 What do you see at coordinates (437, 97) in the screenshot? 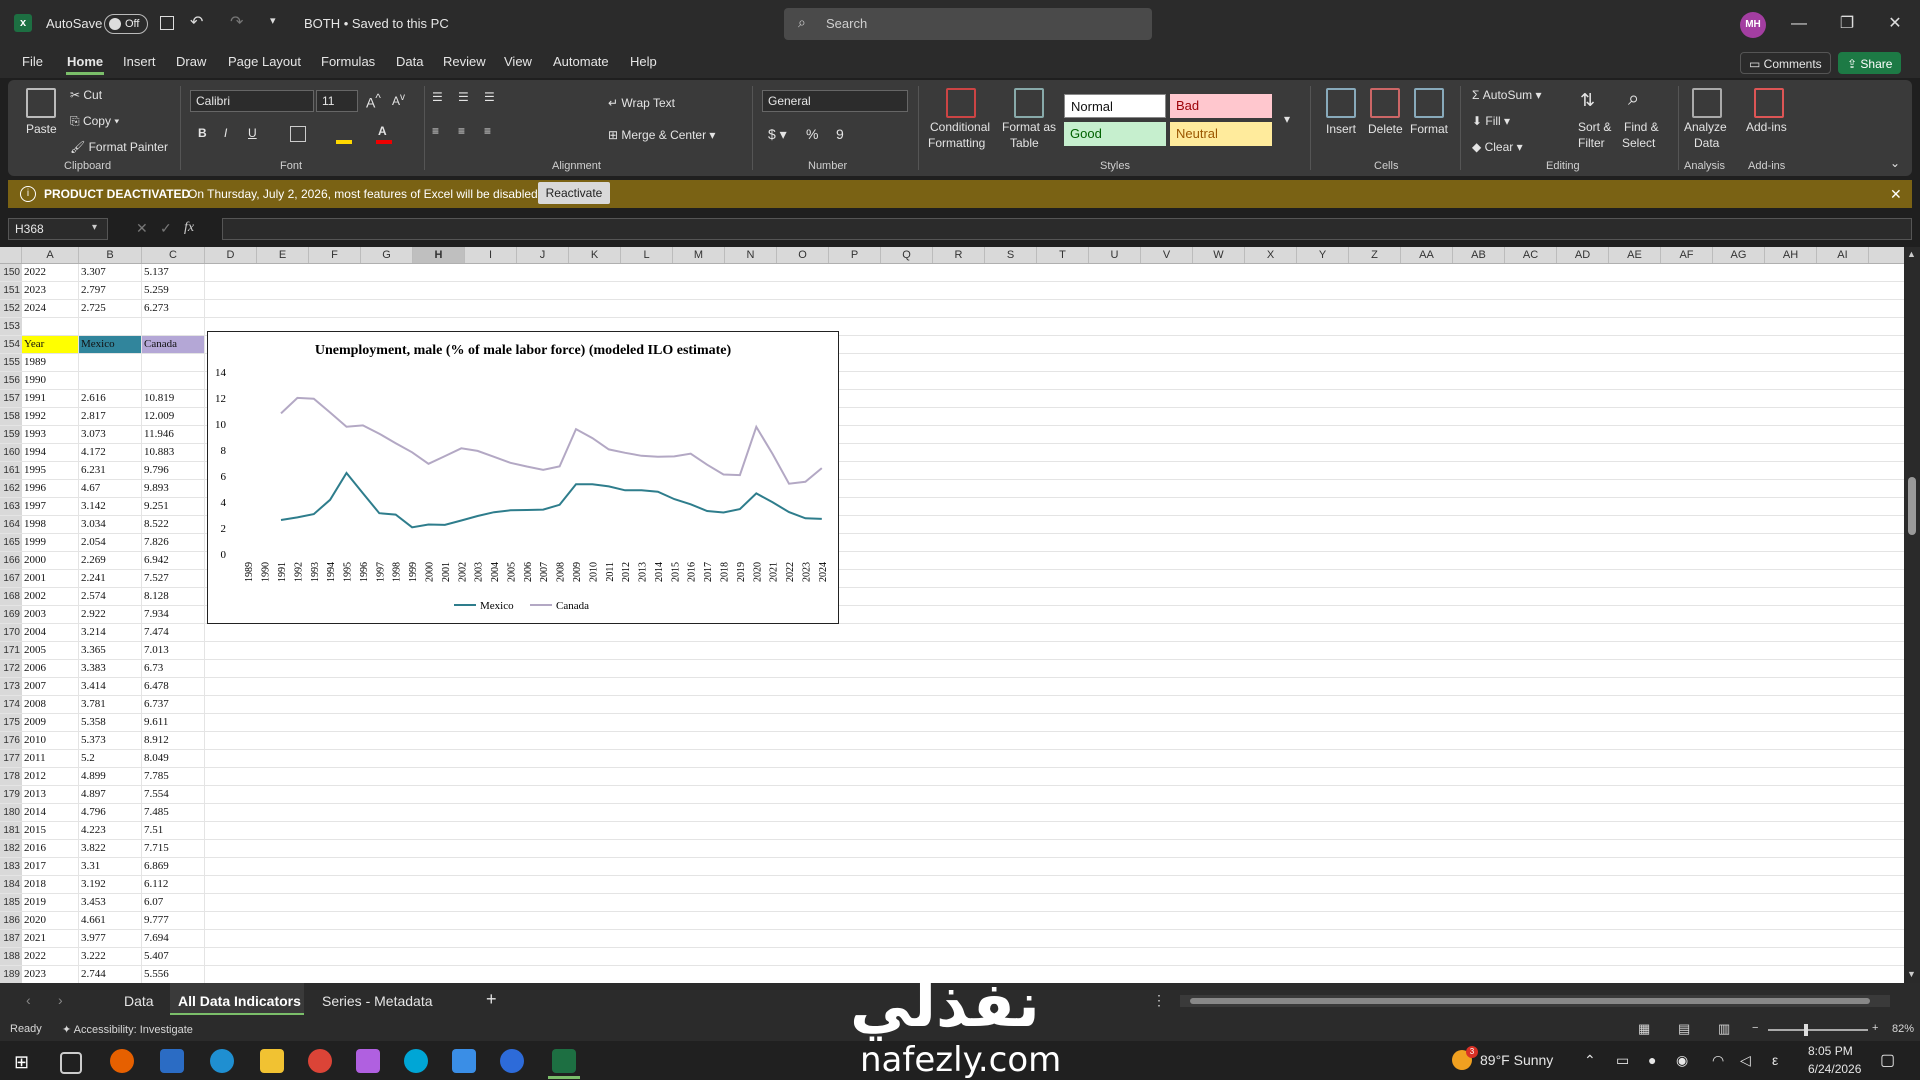
I see `align-top-icon: ☰` at bounding box center [437, 97].